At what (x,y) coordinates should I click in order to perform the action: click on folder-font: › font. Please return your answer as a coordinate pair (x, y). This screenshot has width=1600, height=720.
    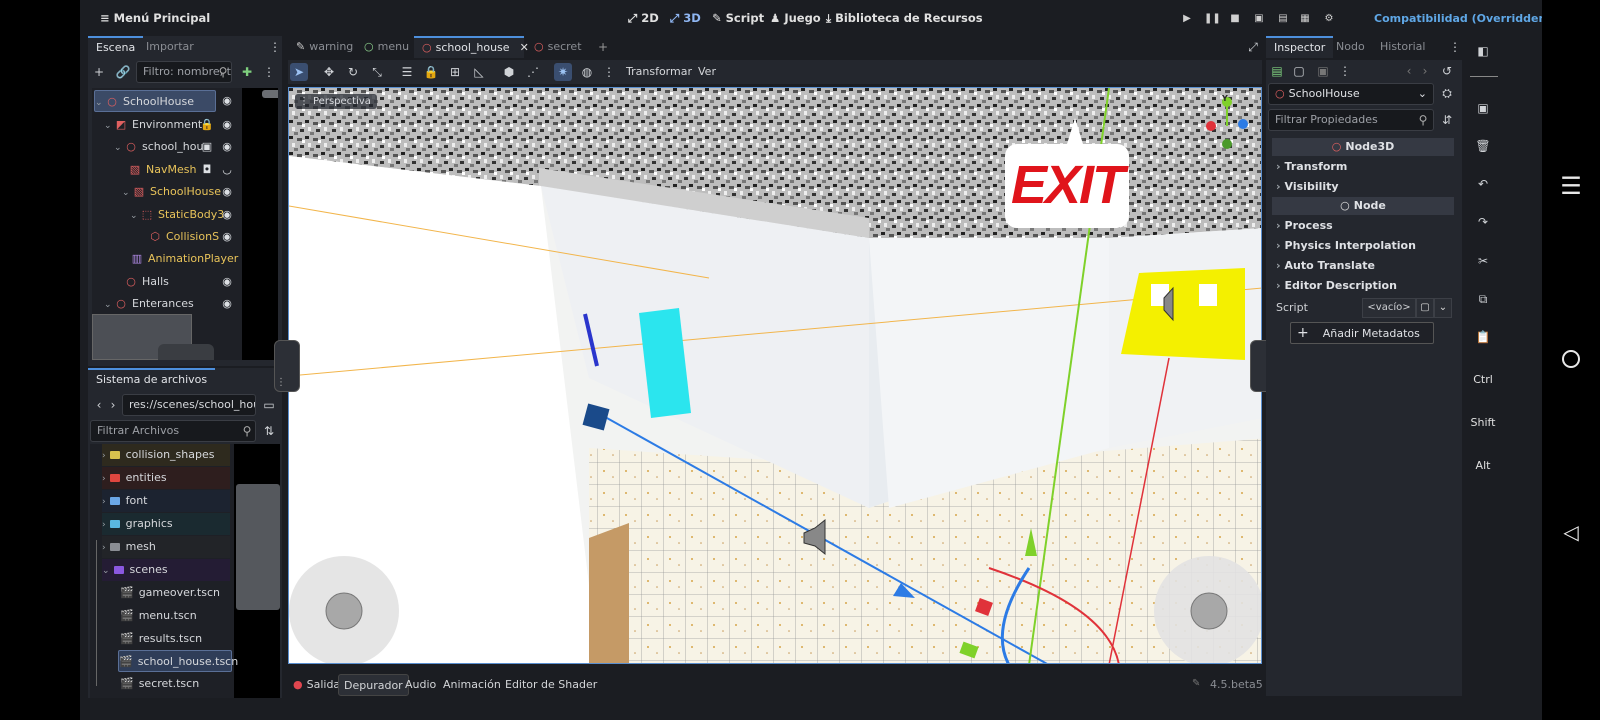
    Looking at the image, I should click on (166, 501).